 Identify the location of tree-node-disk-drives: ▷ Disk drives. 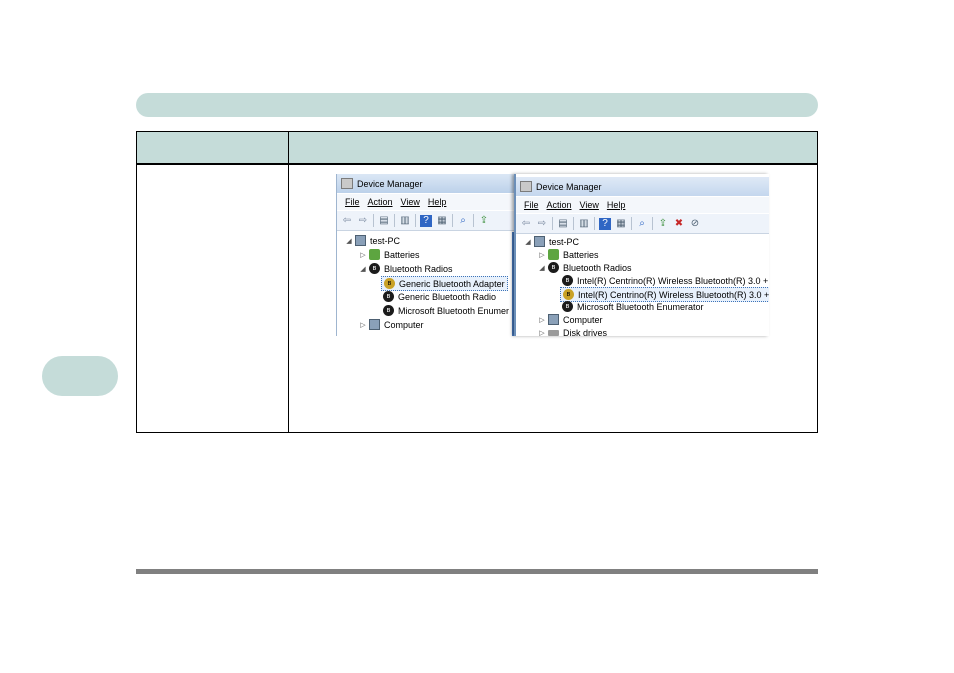
(573, 331).